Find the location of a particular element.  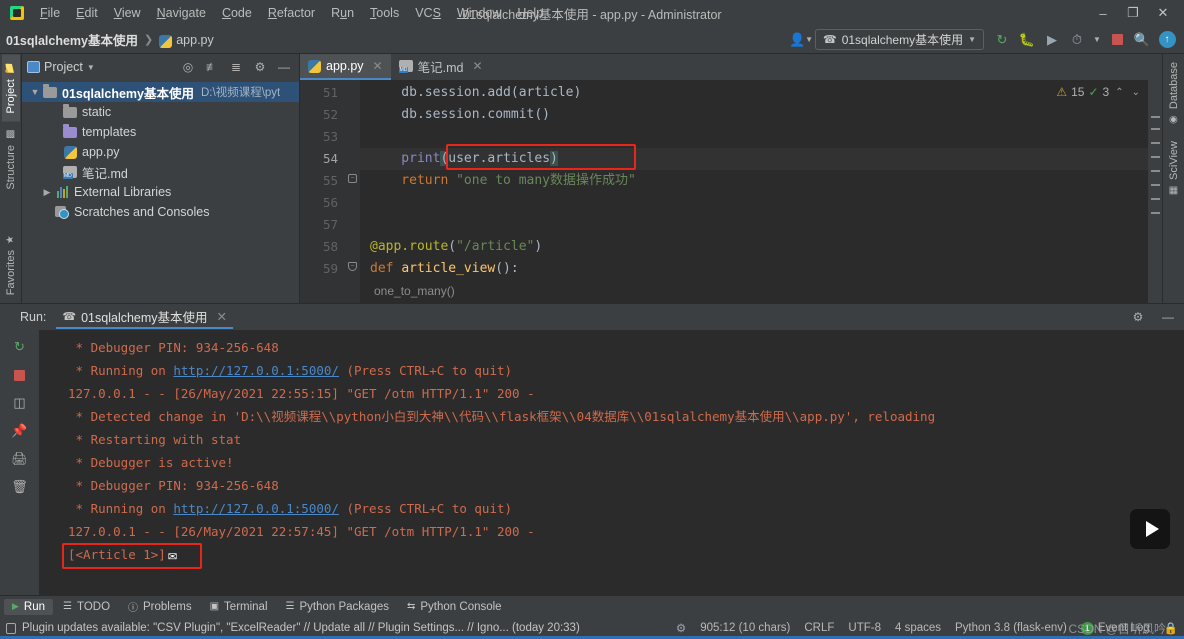

event-log-button: 1 Event Log is located at coordinates (1115, 628).